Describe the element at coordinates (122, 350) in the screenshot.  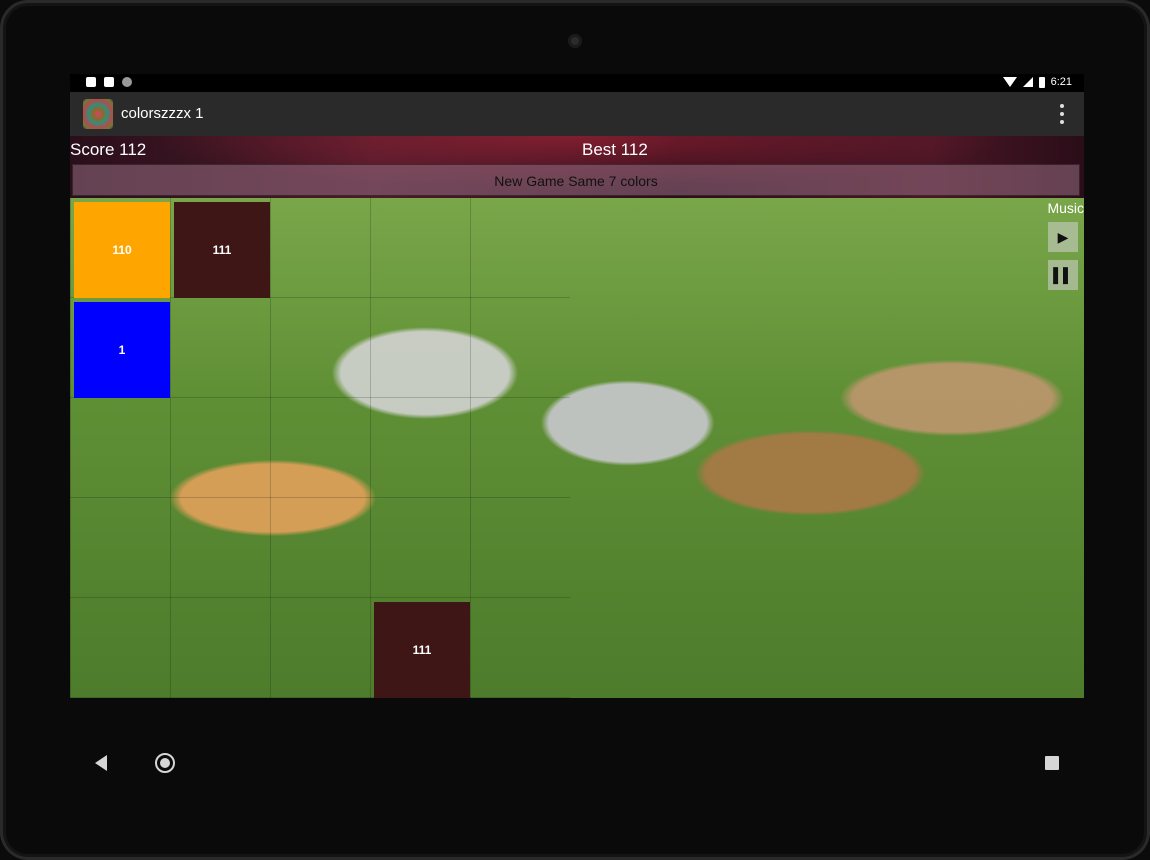
I see `tile: 1` at that location.